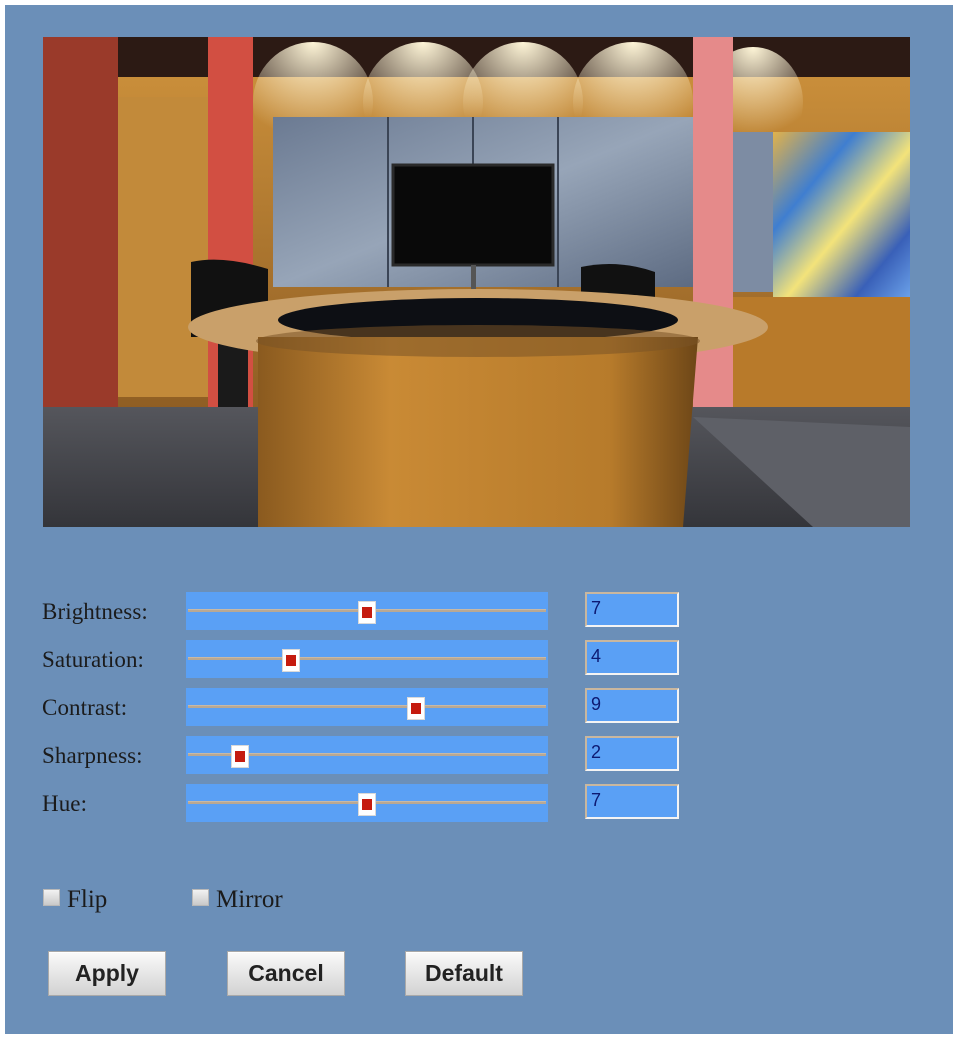 The image size is (958, 1039). Describe the element at coordinates (415, 708) in the screenshot. I see `contrast-slider-thumb` at that location.